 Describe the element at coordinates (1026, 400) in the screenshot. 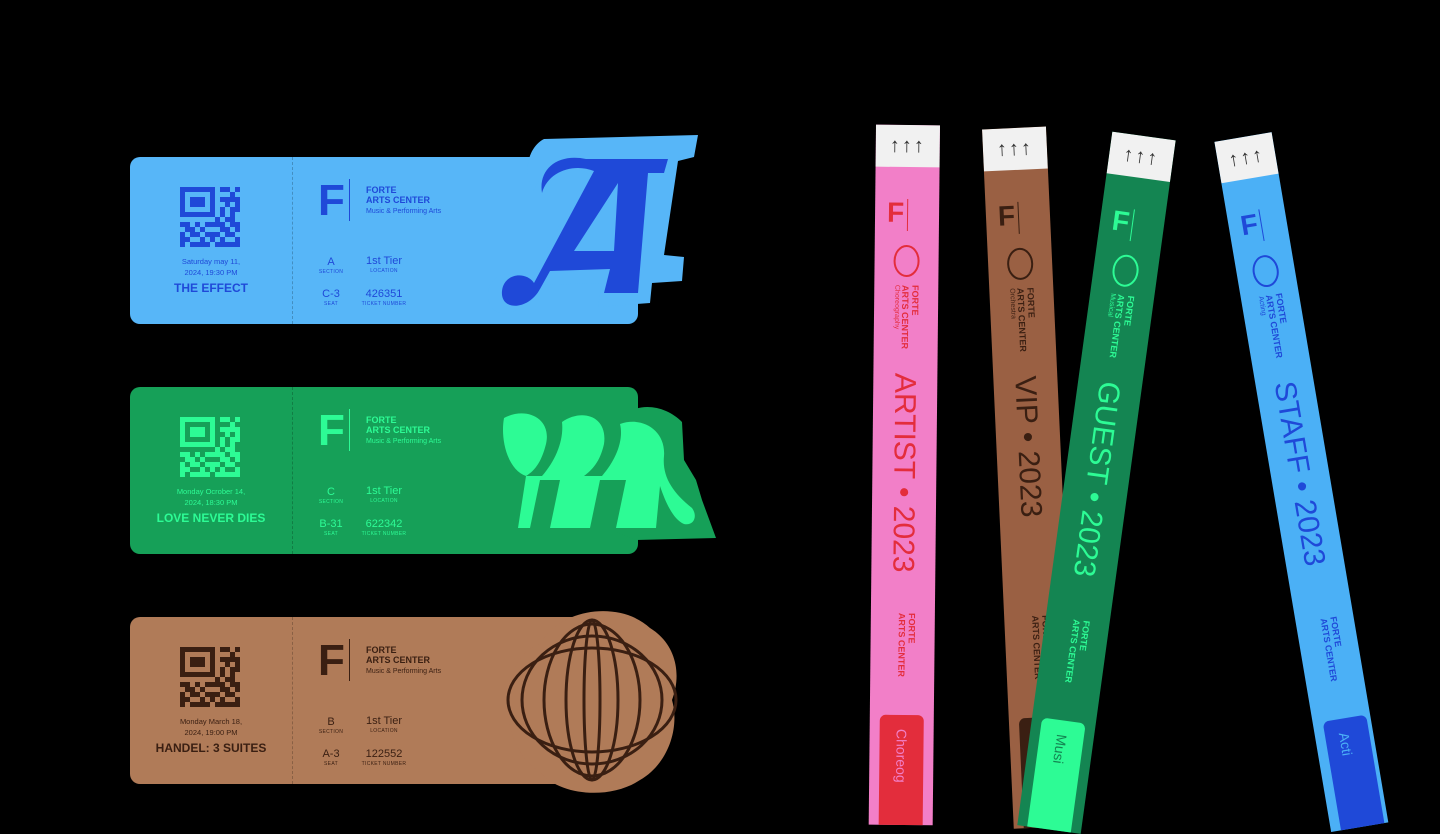

I see `role-label: VIP` at that location.